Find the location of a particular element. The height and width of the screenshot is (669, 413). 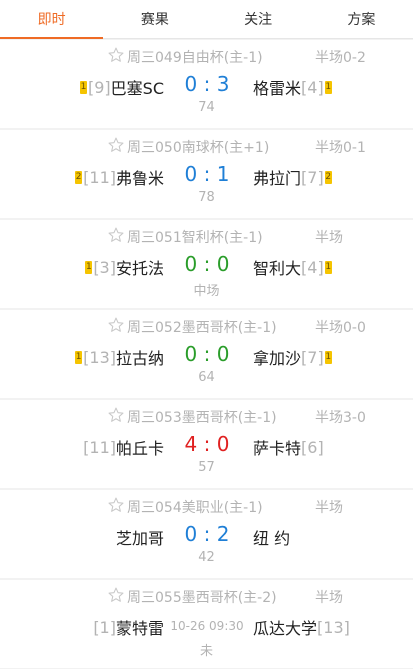

home-side: 1 [9] 巴塞SC is located at coordinates (121, 87).